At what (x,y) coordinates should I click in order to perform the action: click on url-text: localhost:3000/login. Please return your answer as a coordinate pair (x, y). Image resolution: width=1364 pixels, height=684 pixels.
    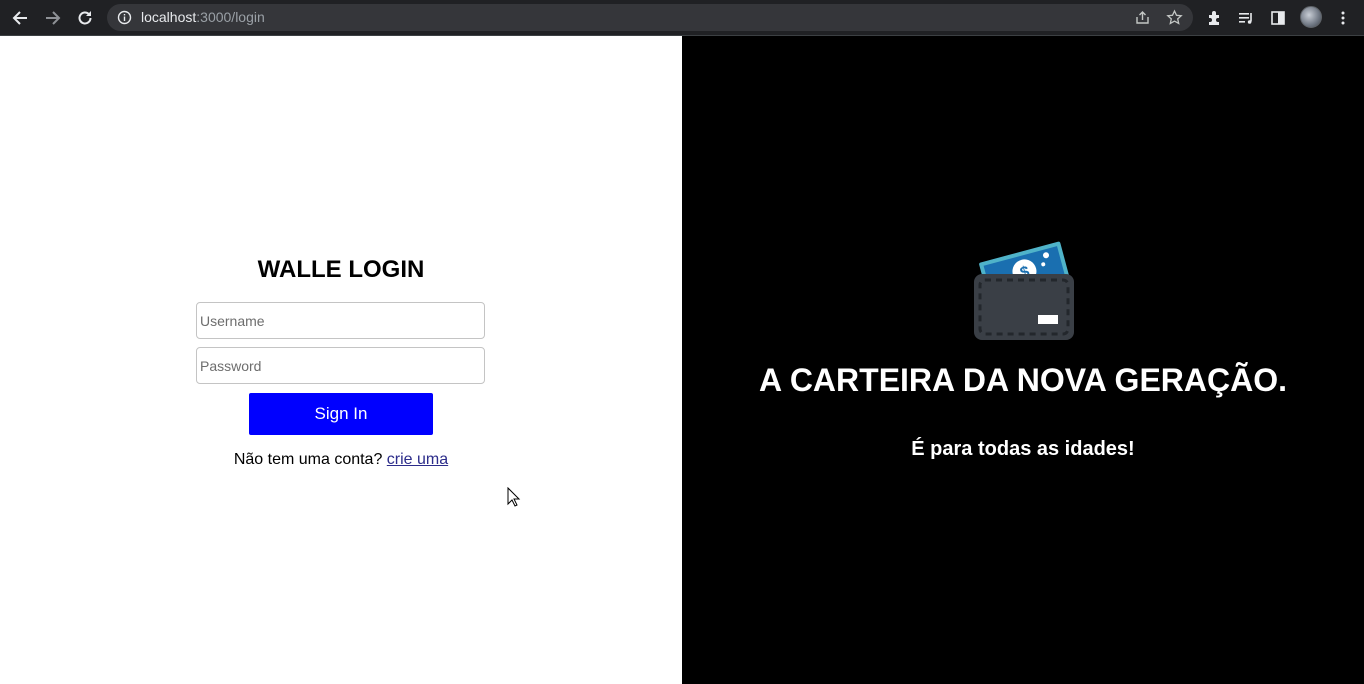
    Looking at the image, I should click on (203, 17).